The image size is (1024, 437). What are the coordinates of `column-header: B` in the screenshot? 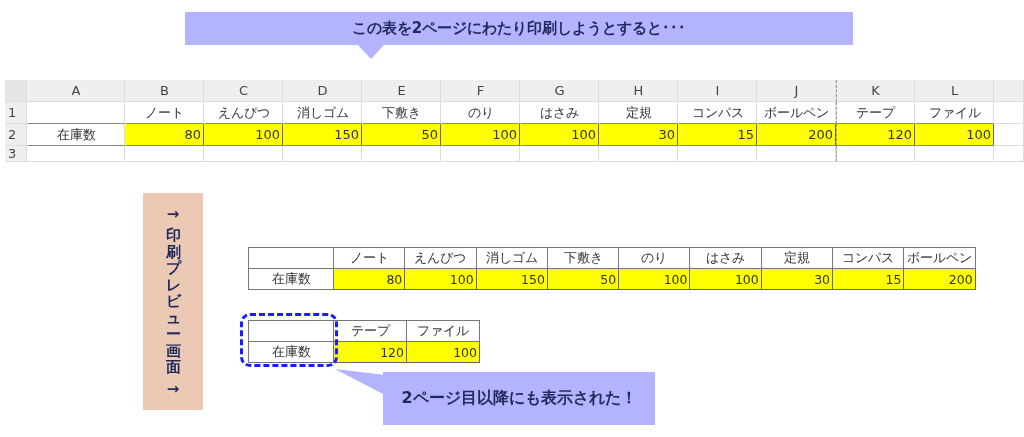 It's located at (164, 91).